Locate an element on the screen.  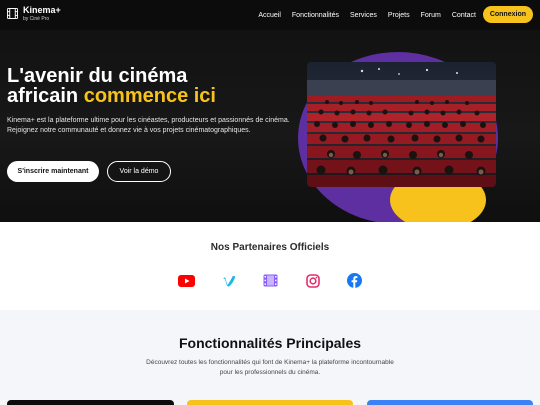
brand-subtitle: by Ciné Pro is located at coordinates (36, 19).